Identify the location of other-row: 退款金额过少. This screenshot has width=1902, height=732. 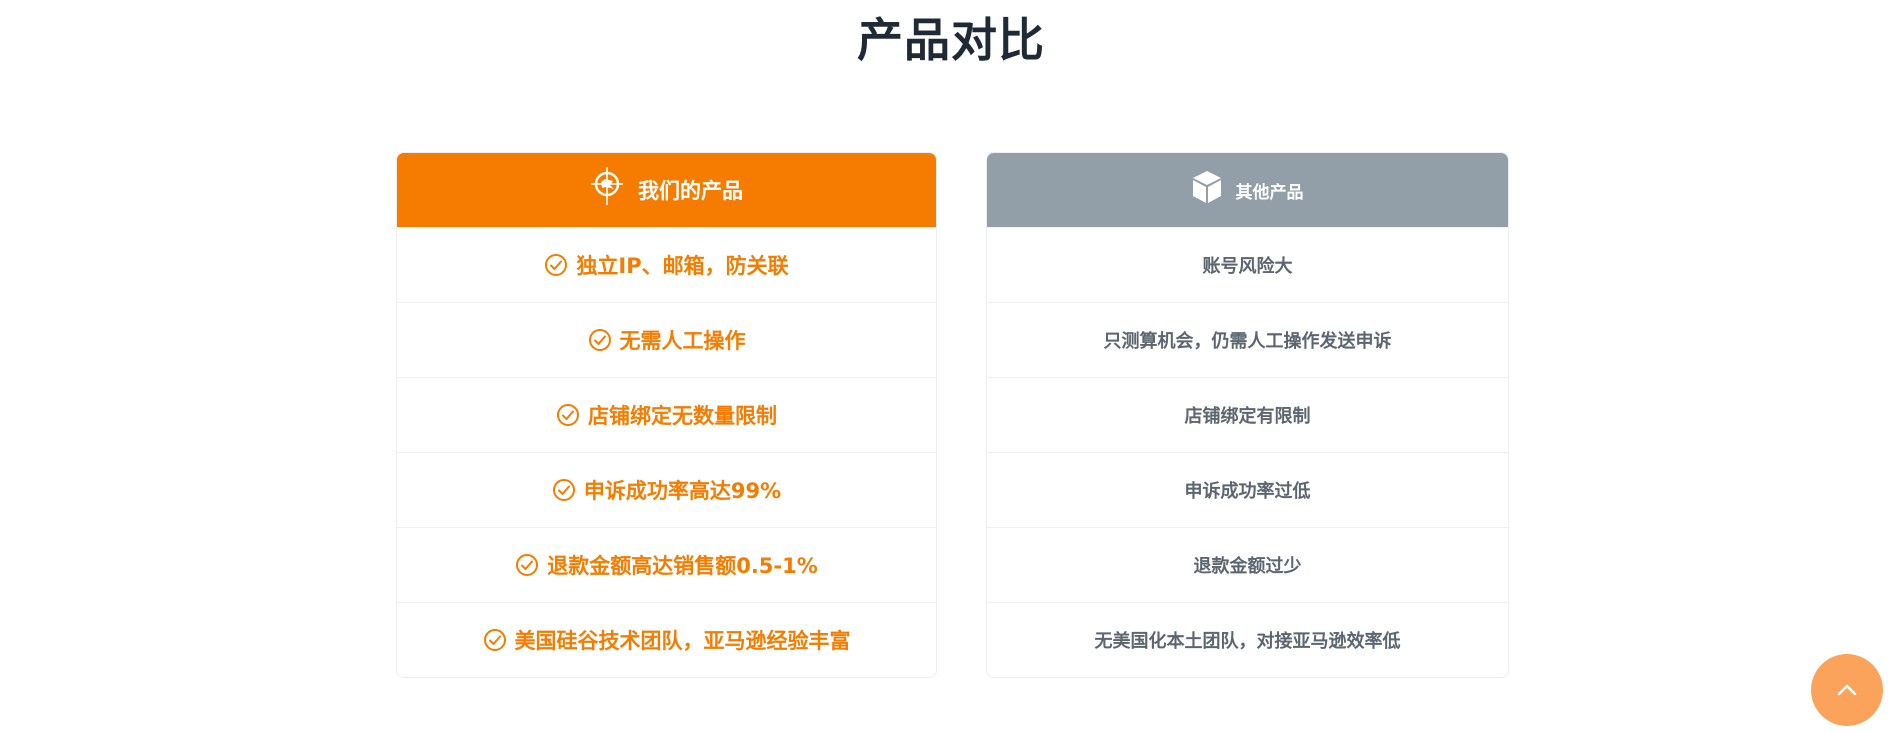
(1247, 564).